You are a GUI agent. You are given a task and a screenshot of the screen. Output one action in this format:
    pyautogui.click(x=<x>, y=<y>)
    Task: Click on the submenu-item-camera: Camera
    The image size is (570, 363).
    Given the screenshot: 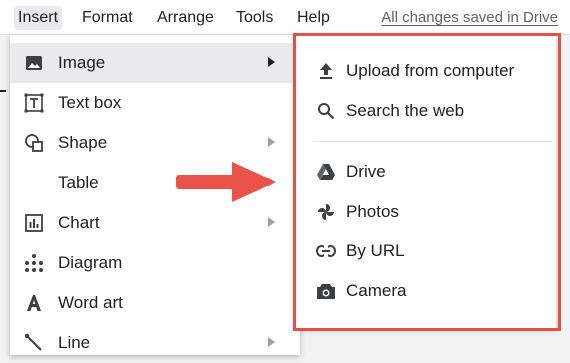 What is the action you would take?
    pyautogui.click(x=426, y=291)
    